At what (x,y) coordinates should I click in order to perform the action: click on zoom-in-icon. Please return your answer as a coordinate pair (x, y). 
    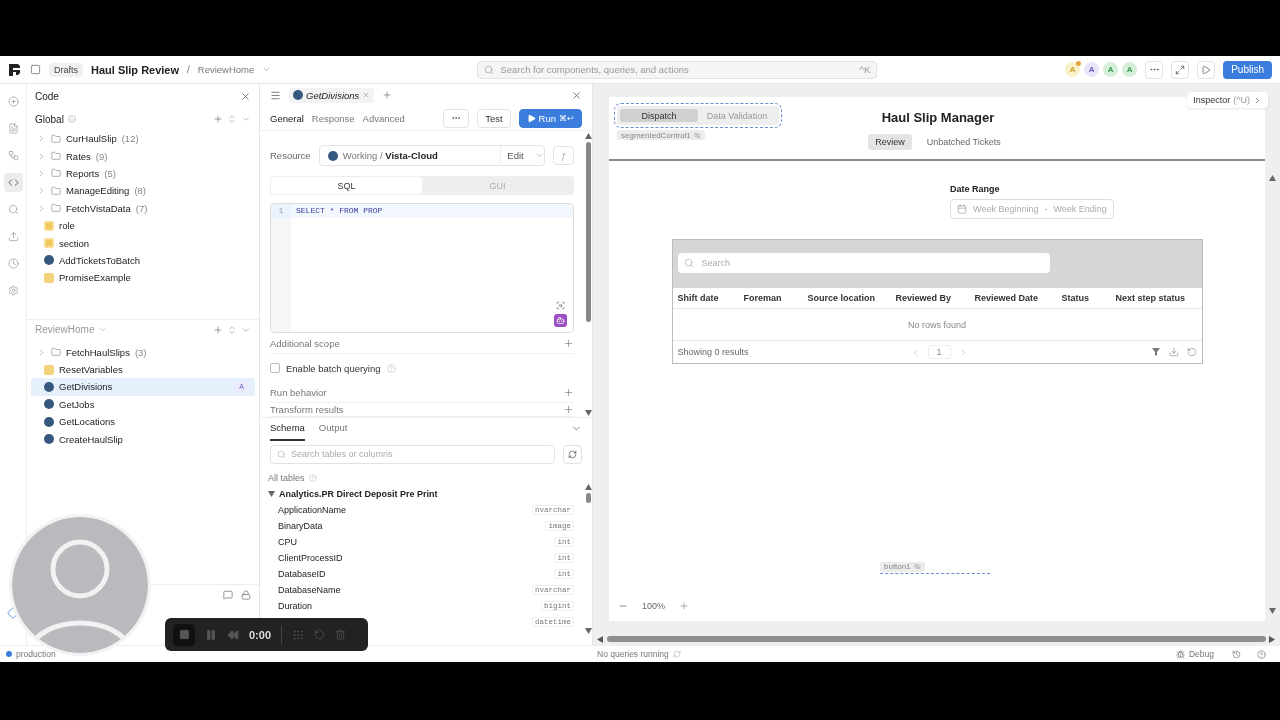
    Looking at the image, I should click on (684, 606).